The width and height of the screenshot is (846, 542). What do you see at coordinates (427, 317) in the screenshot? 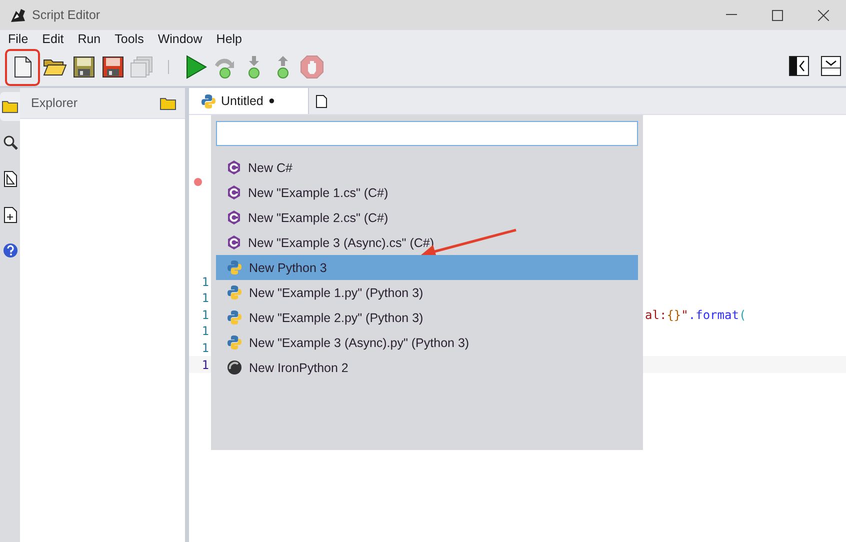
I see `menu-item: New "Example 2.py" (Python 3)` at bounding box center [427, 317].